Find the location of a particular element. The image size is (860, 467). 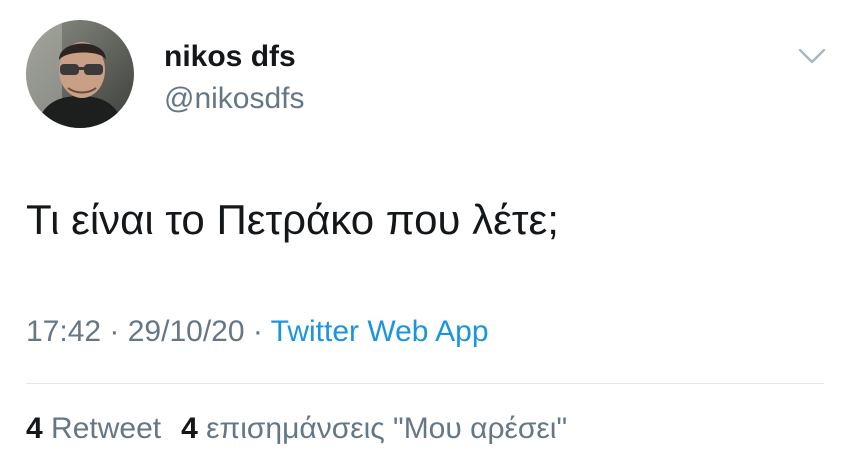

retweet-count: 4 is located at coordinates (34, 428).